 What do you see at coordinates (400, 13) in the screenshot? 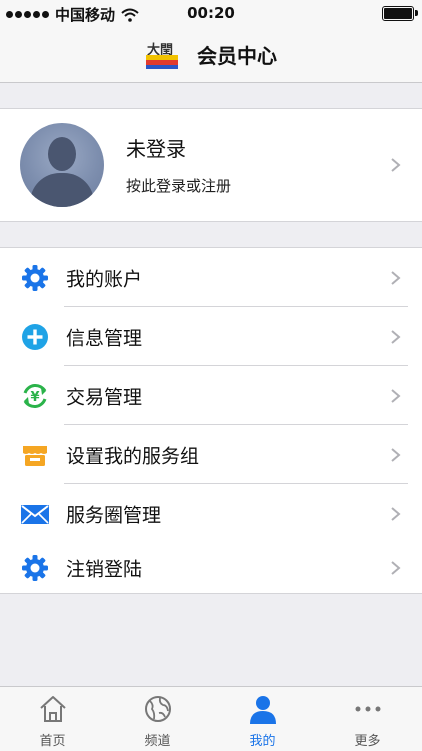
I see `battery-icon` at bounding box center [400, 13].